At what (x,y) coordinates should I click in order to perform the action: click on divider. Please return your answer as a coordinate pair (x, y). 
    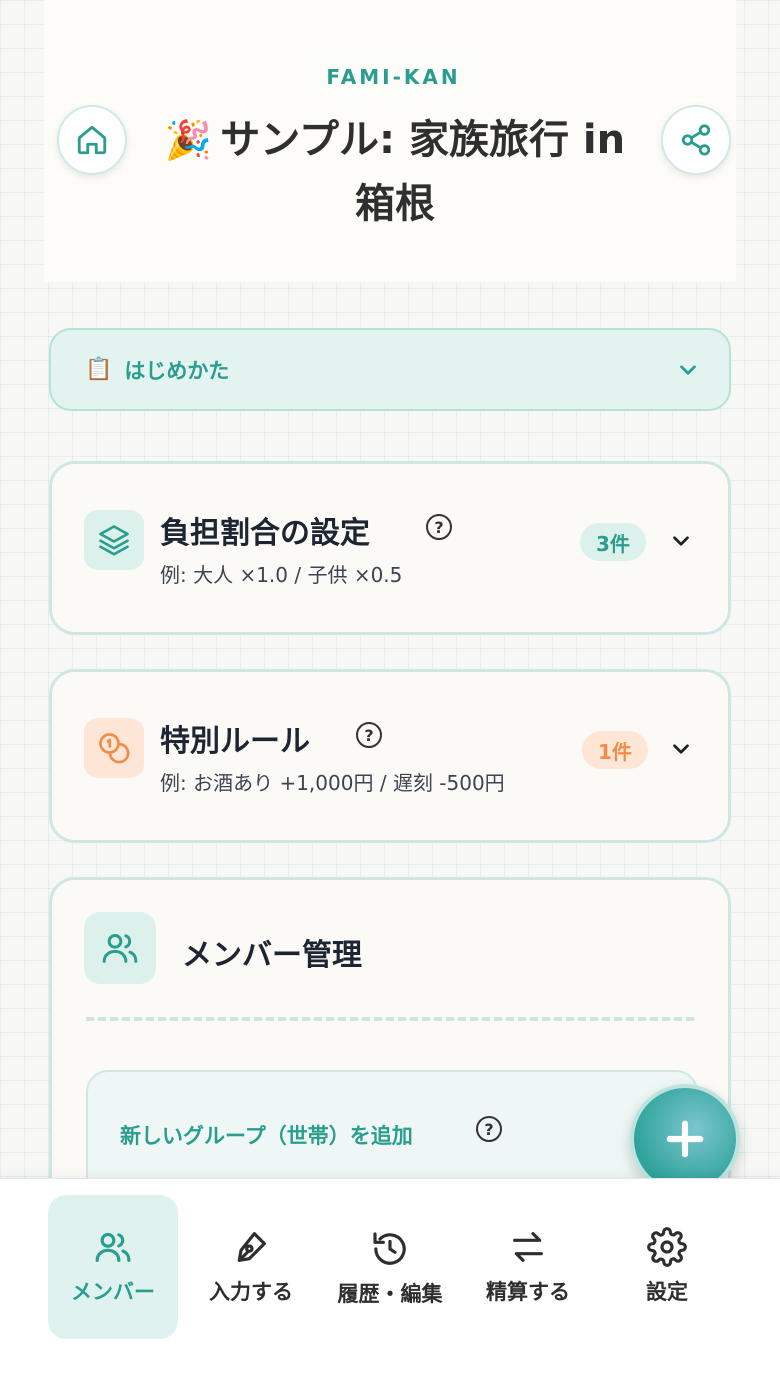
    Looking at the image, I should click on (390, 1019).